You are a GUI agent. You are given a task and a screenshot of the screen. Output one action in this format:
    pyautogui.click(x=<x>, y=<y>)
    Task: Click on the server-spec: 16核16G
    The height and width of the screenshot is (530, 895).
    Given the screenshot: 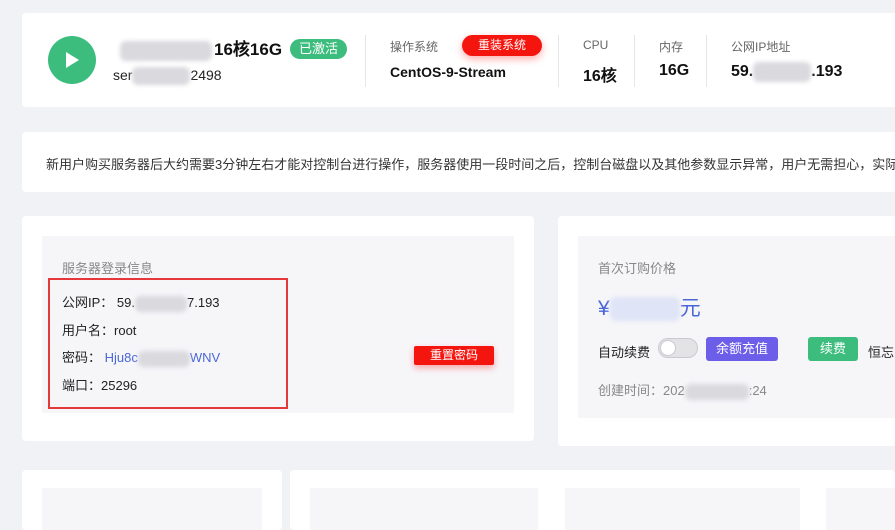 What is the action you would take?
    pyautogui.click(x=248, y=49)
    